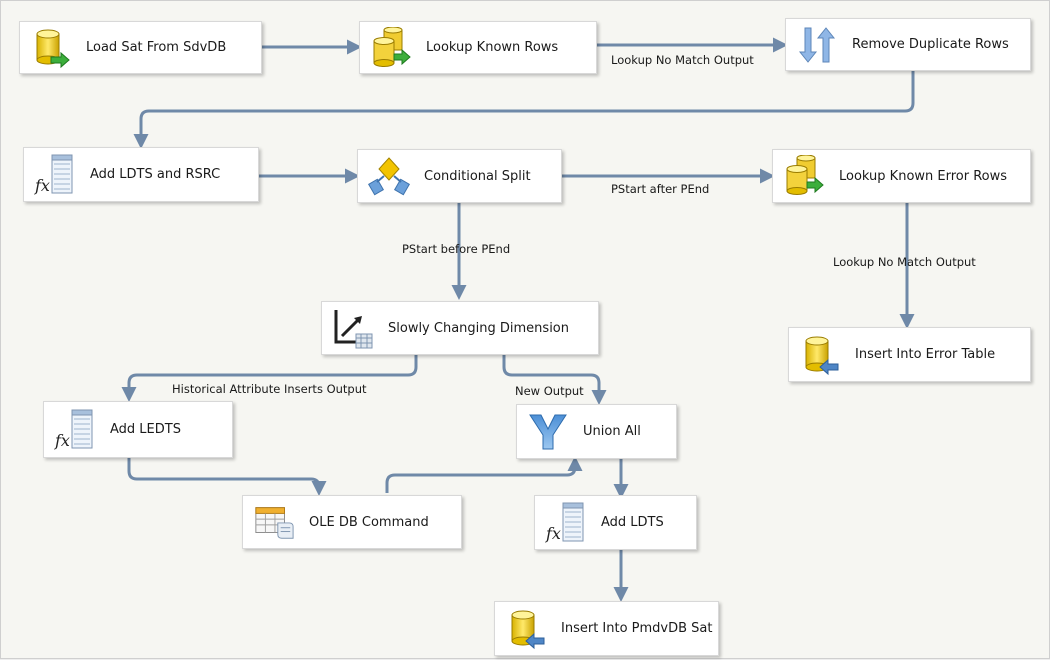 The image size is (1050, 660). Describe the element at coordinates (456, 249) in the screenshot. I see `path-label-pstart-before-pend: PStart before PEnd` at that location.